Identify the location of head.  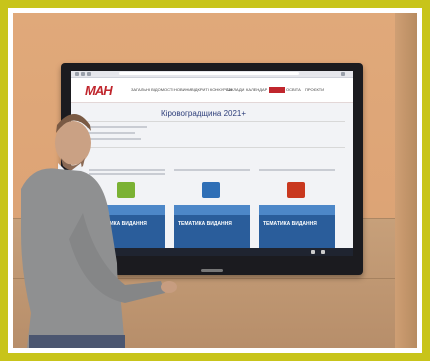
(73, 143).